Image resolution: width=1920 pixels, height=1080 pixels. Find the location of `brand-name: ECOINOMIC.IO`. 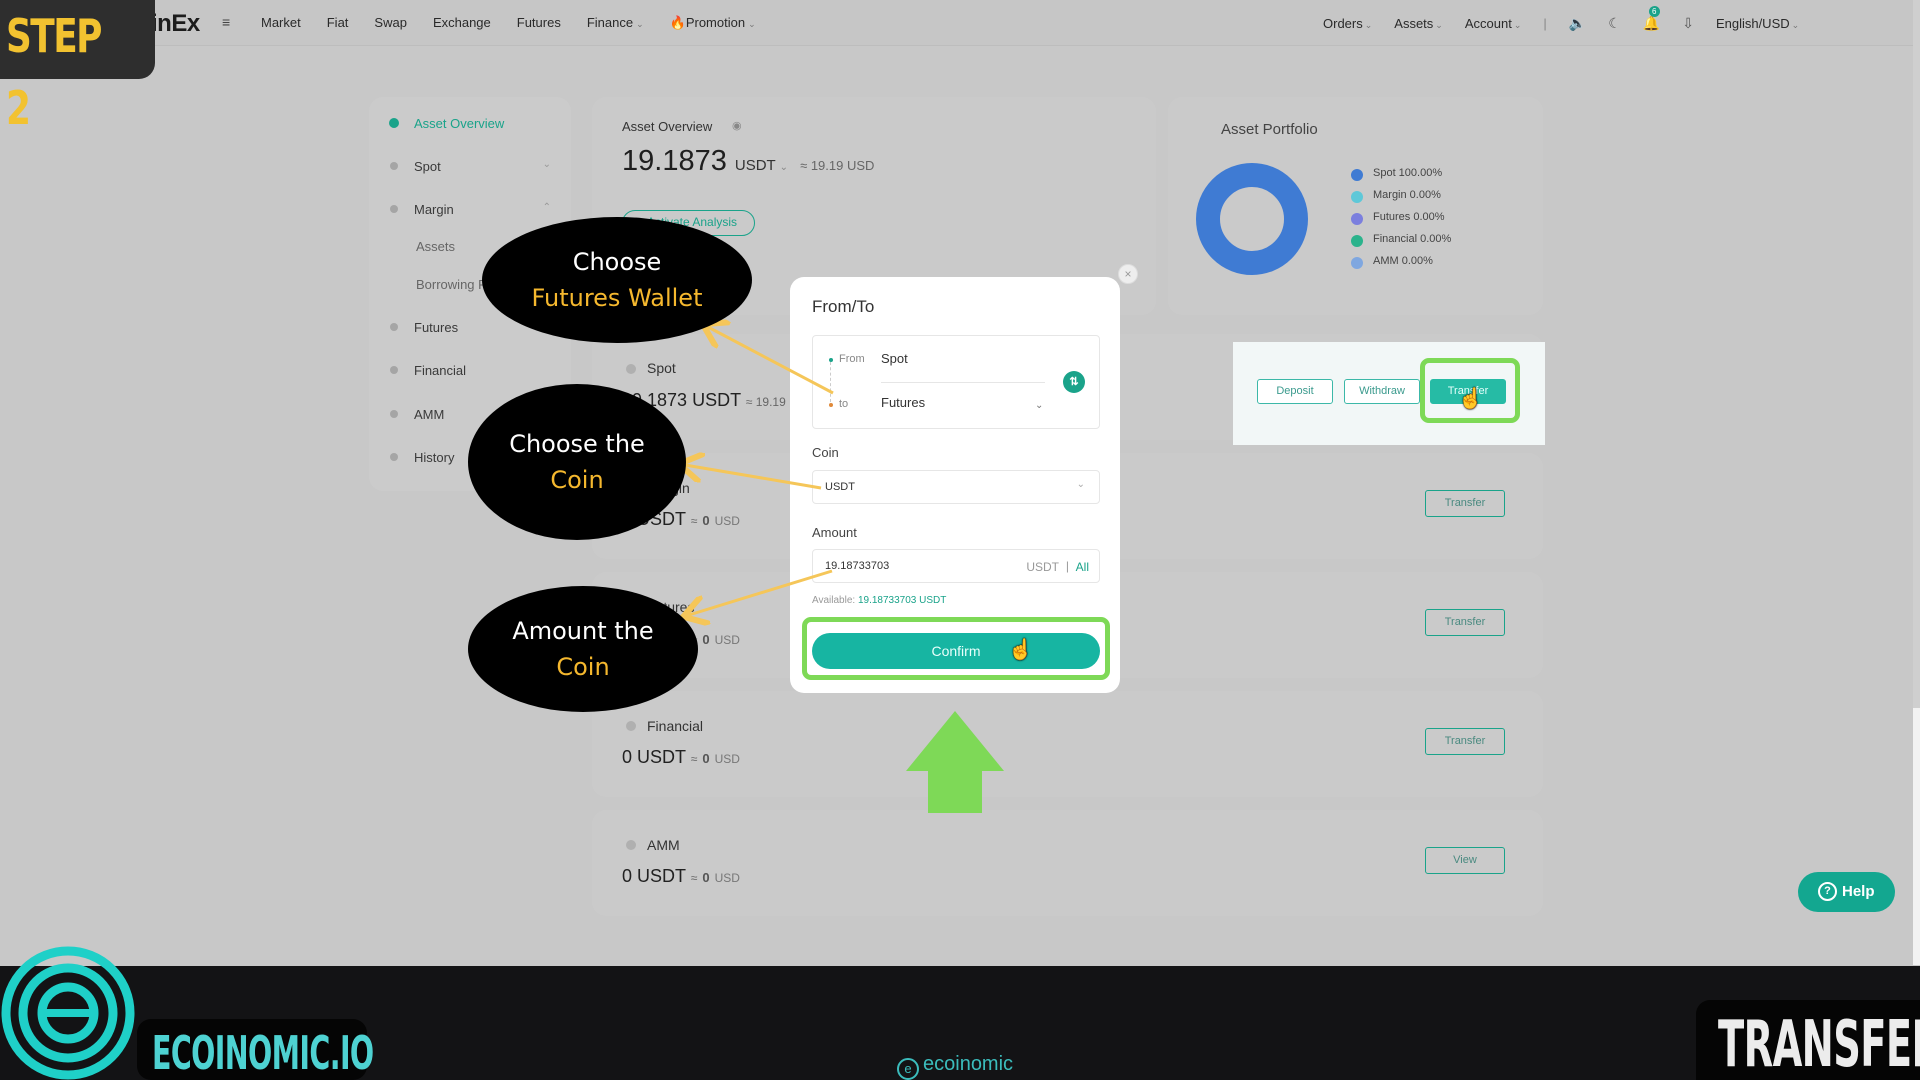

brand-name: ECOINOMIC.IO is located at coordinates (263, 1053).